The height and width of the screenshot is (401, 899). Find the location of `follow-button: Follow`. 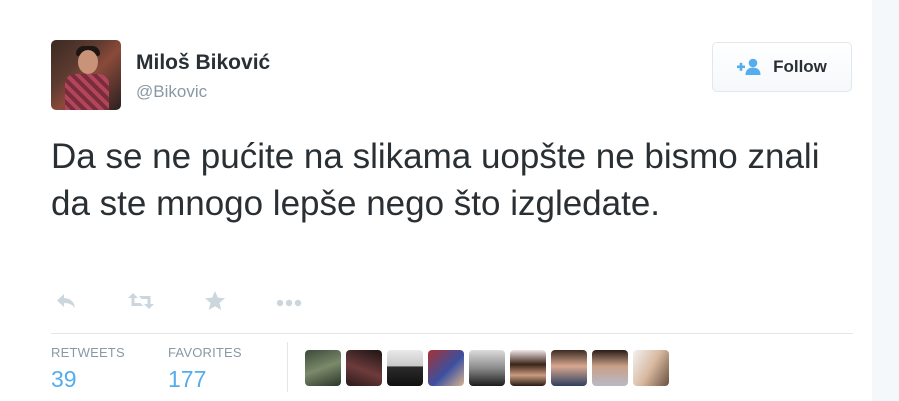

follow-button: Follow is located at coordinates (782, 67).